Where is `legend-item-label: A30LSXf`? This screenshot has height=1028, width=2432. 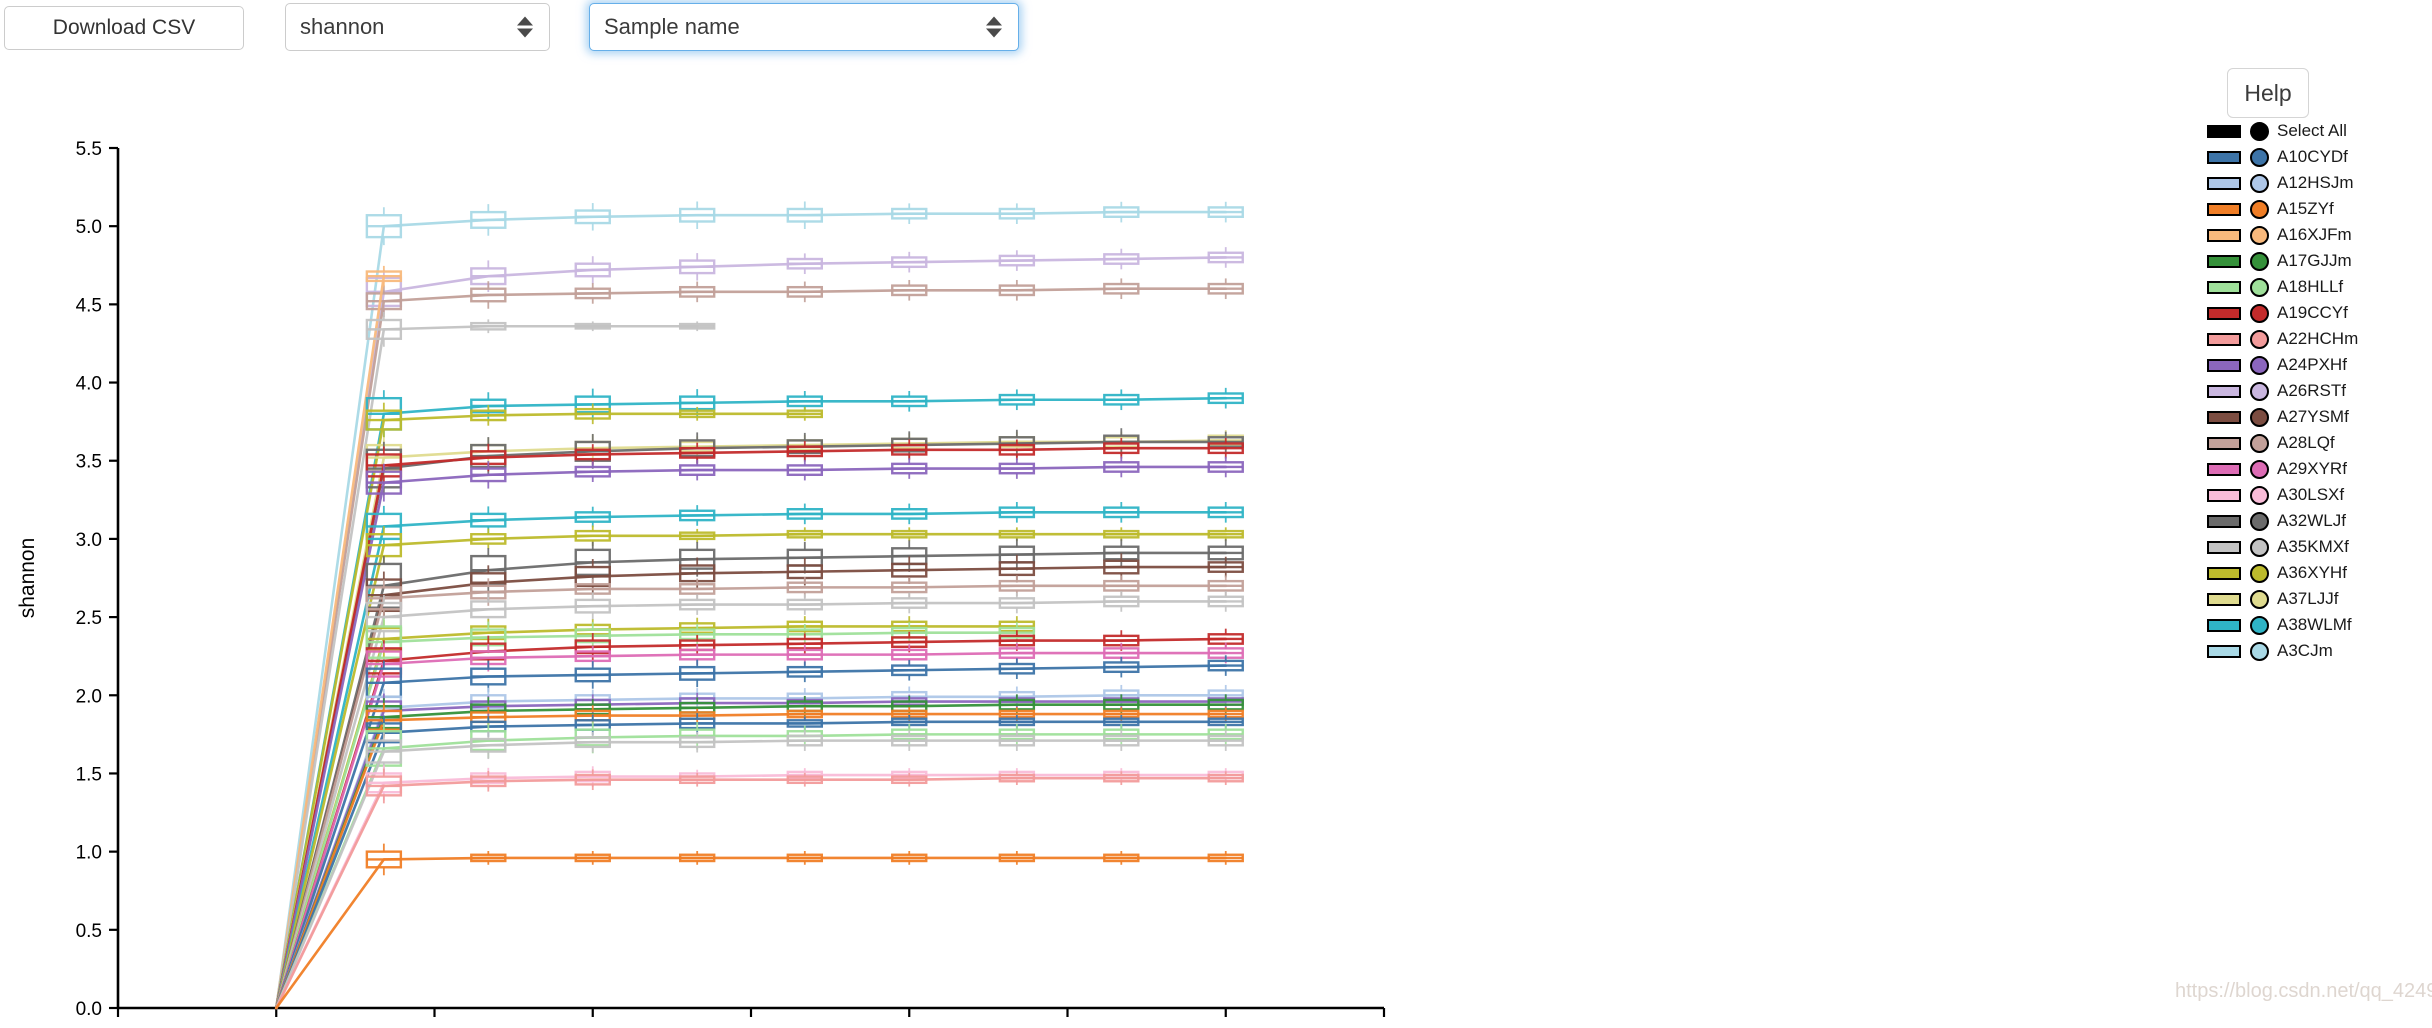 legend-item-label: A30LSXf is located at coordinates (2311, 494).